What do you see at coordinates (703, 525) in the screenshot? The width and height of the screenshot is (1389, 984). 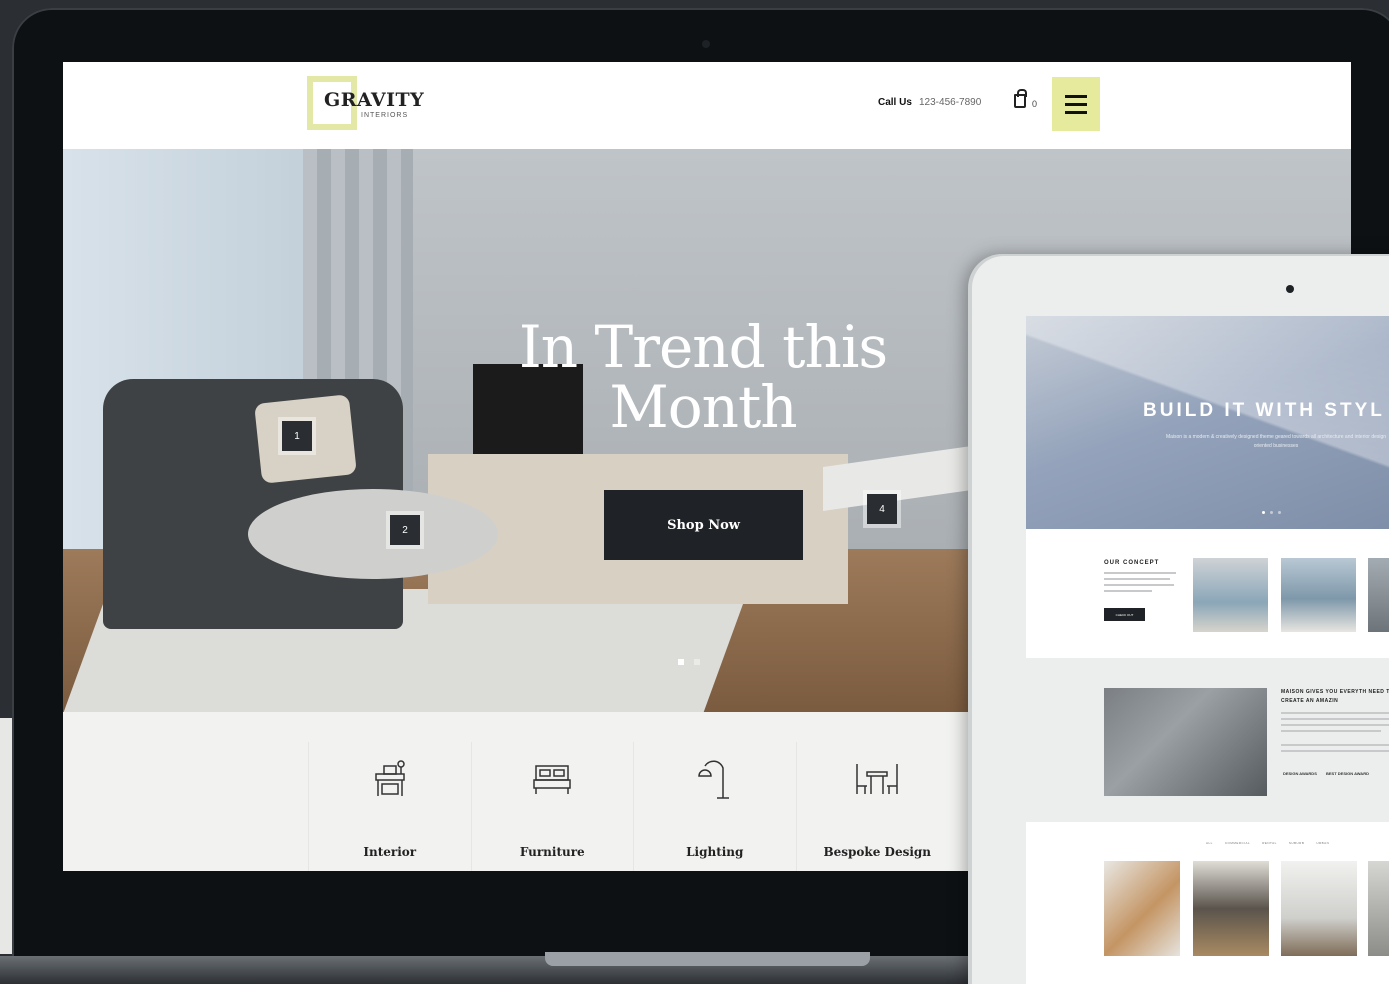 I see `shop-now-button: Shop Now` at bounding box center [703, 525].